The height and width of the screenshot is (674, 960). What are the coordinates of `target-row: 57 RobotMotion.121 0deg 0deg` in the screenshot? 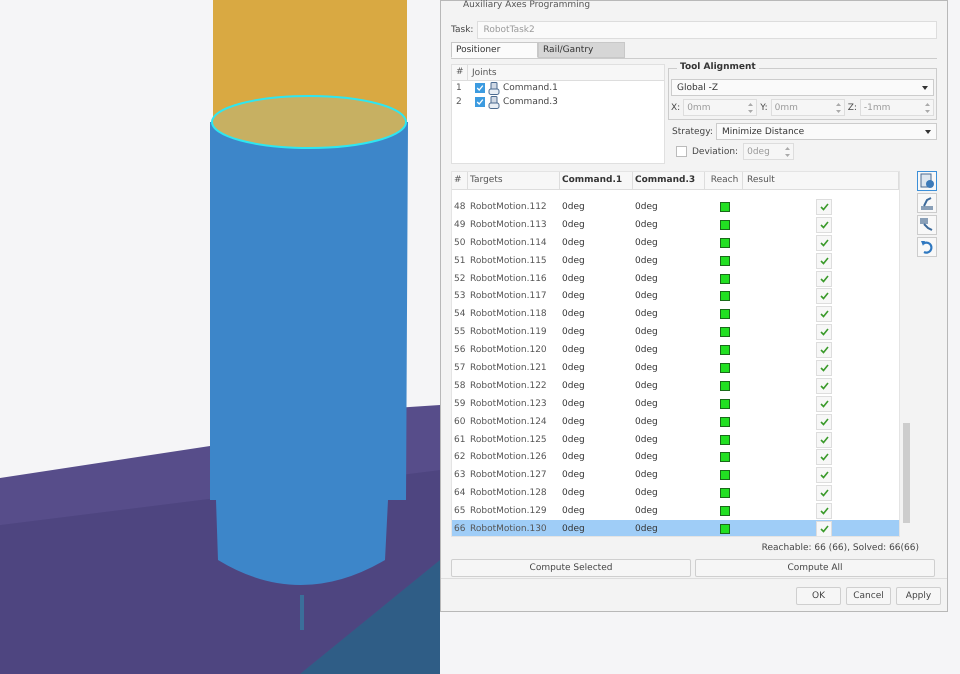 It's located at (676, 368).